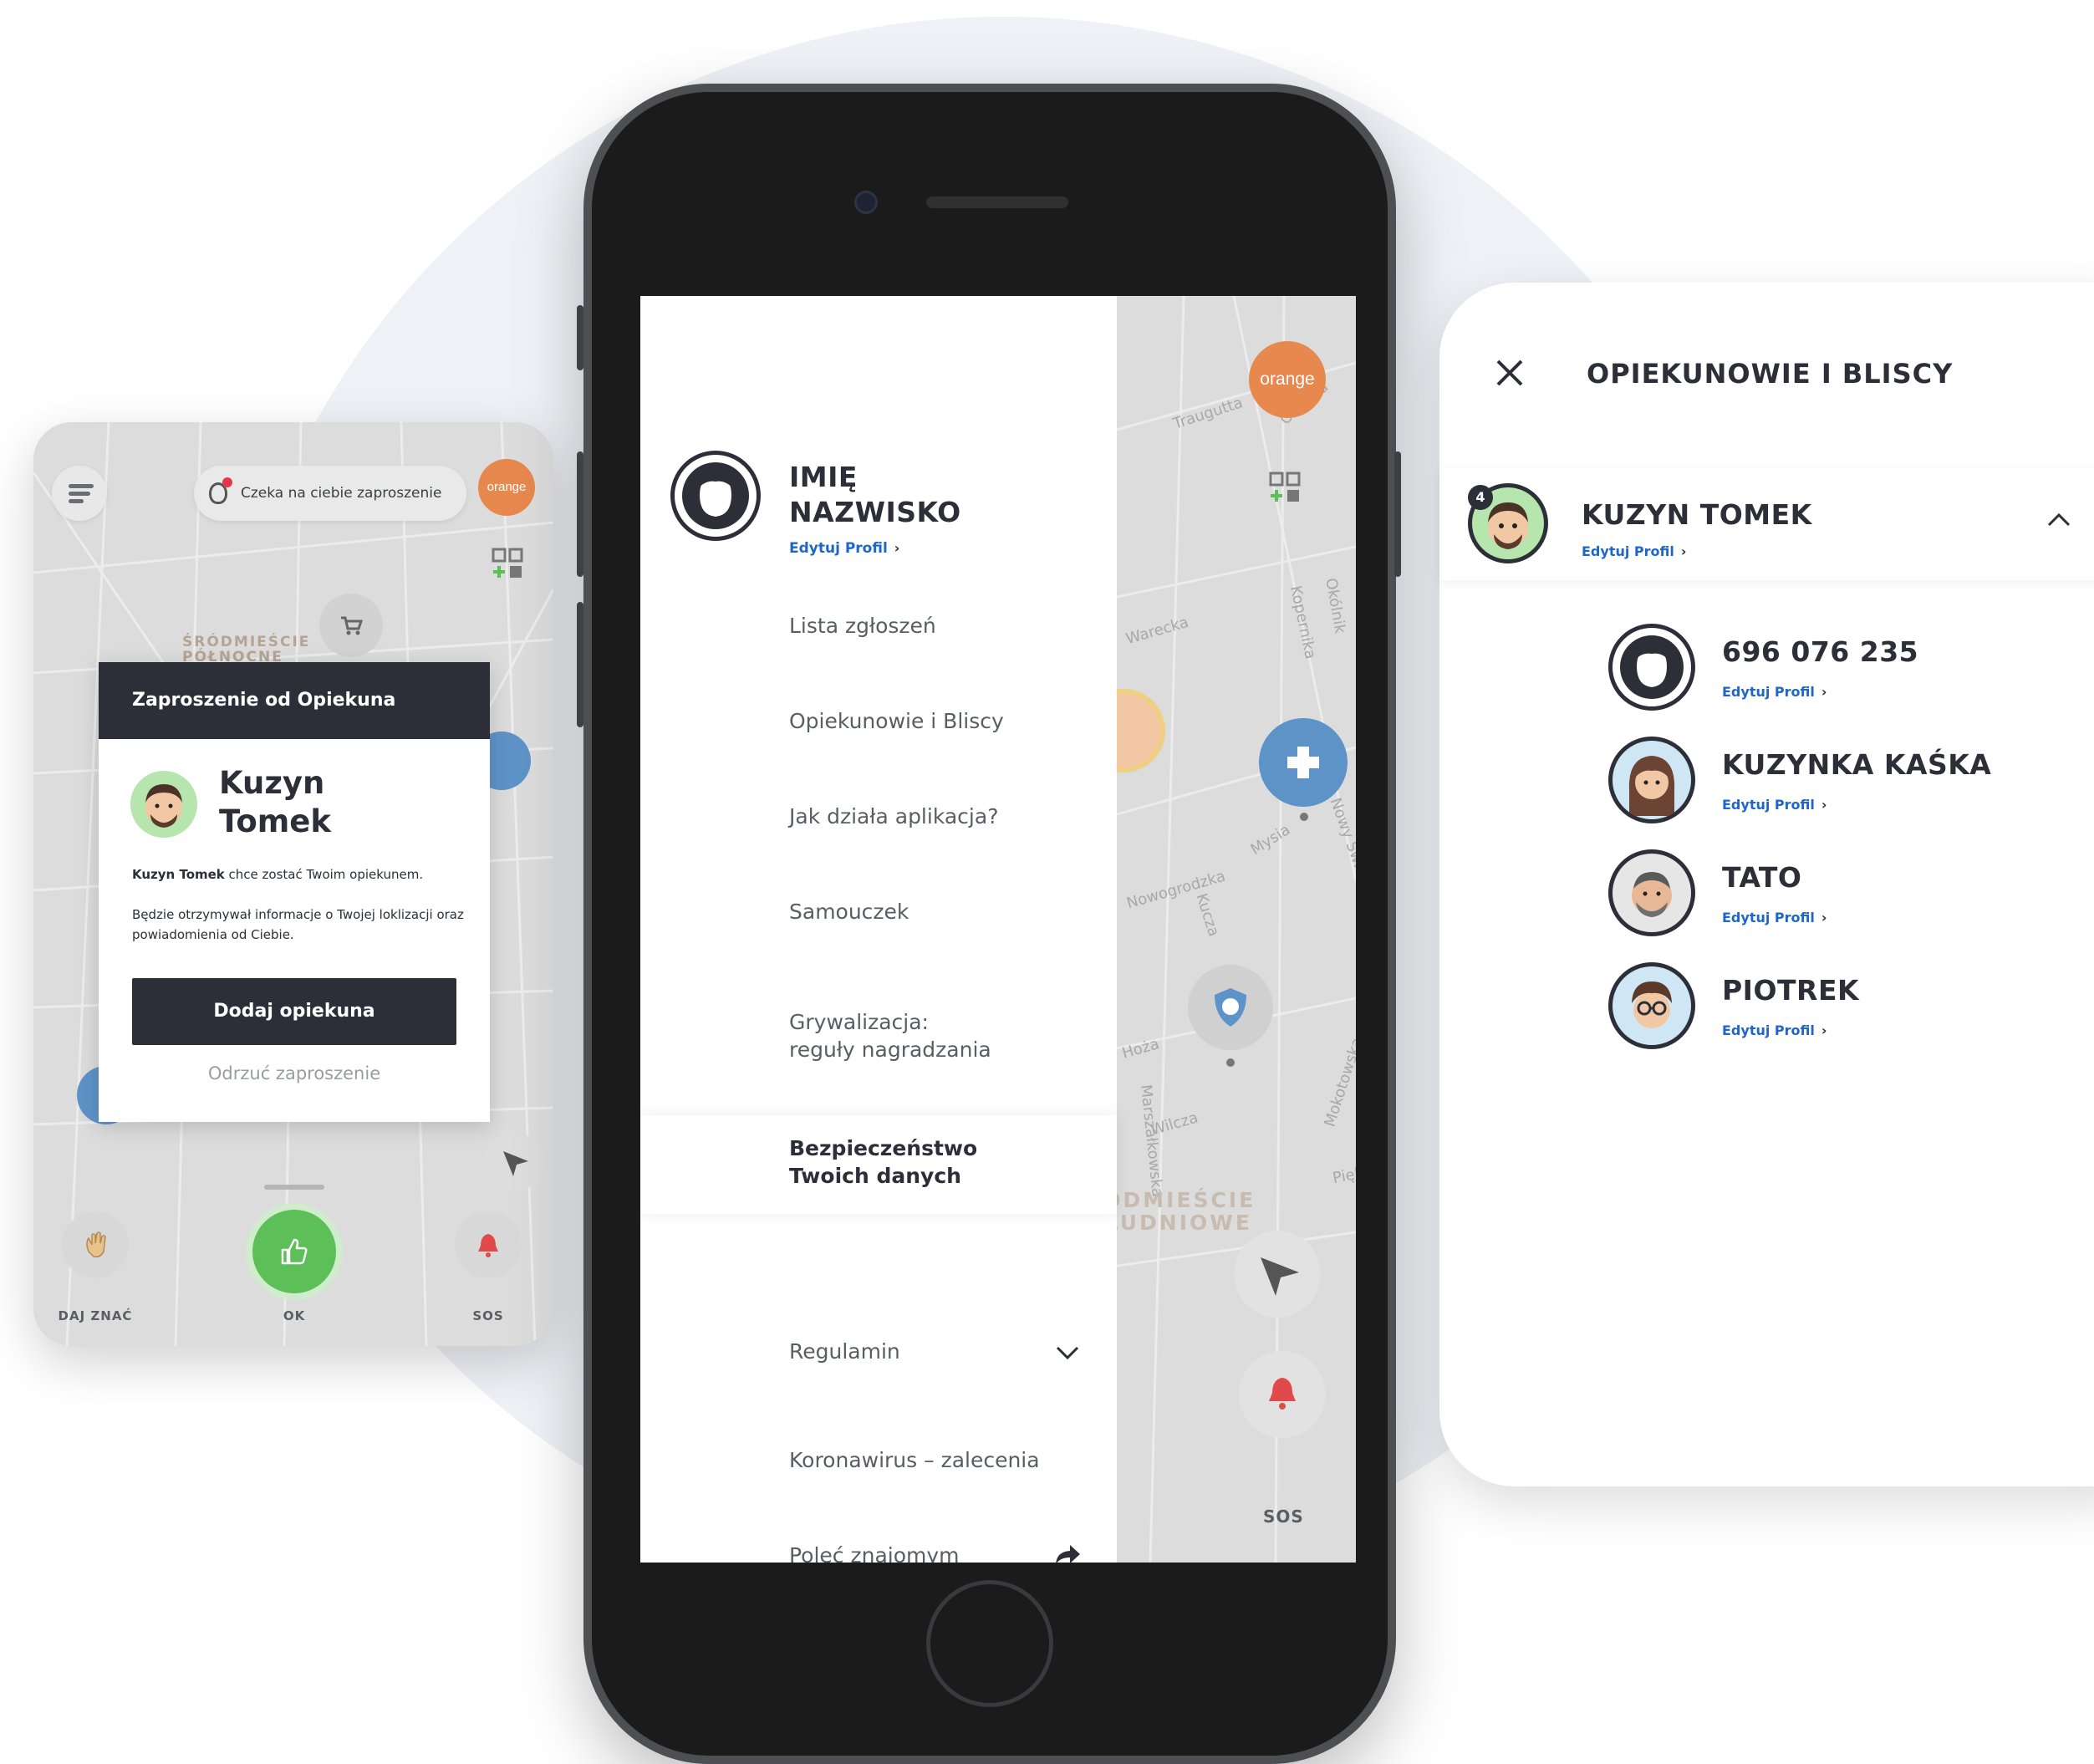 The height and width of the screenshot is (1764, 2094). What do you see at coordinates (875, 495) in the screenshot?
I see `profile-name: IMIĘ NAZWISKO` at bounding box center [875, 495].